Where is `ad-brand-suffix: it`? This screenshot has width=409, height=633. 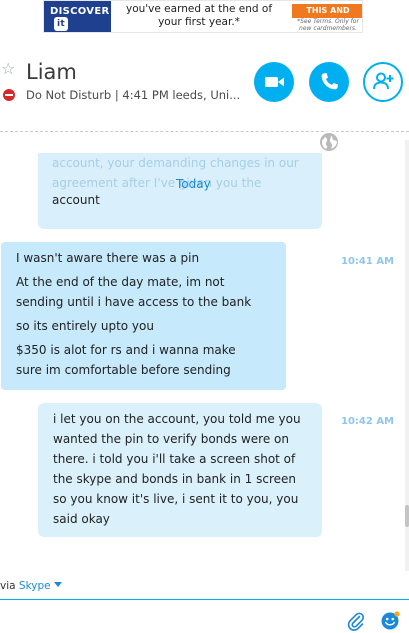
ad-brand-suffix: it is located at coordinates (61, 24).